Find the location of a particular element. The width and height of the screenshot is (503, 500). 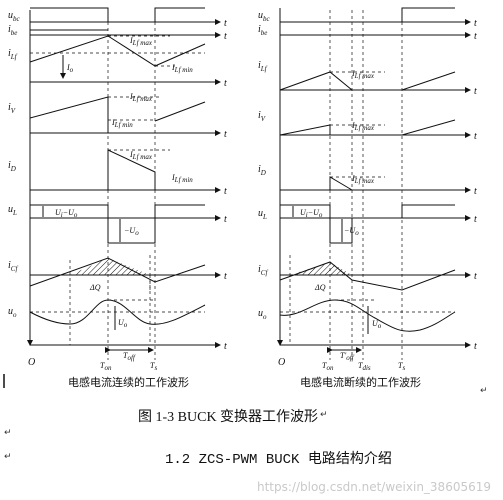

right-icf-waveform is located at coordinates (375, 276).